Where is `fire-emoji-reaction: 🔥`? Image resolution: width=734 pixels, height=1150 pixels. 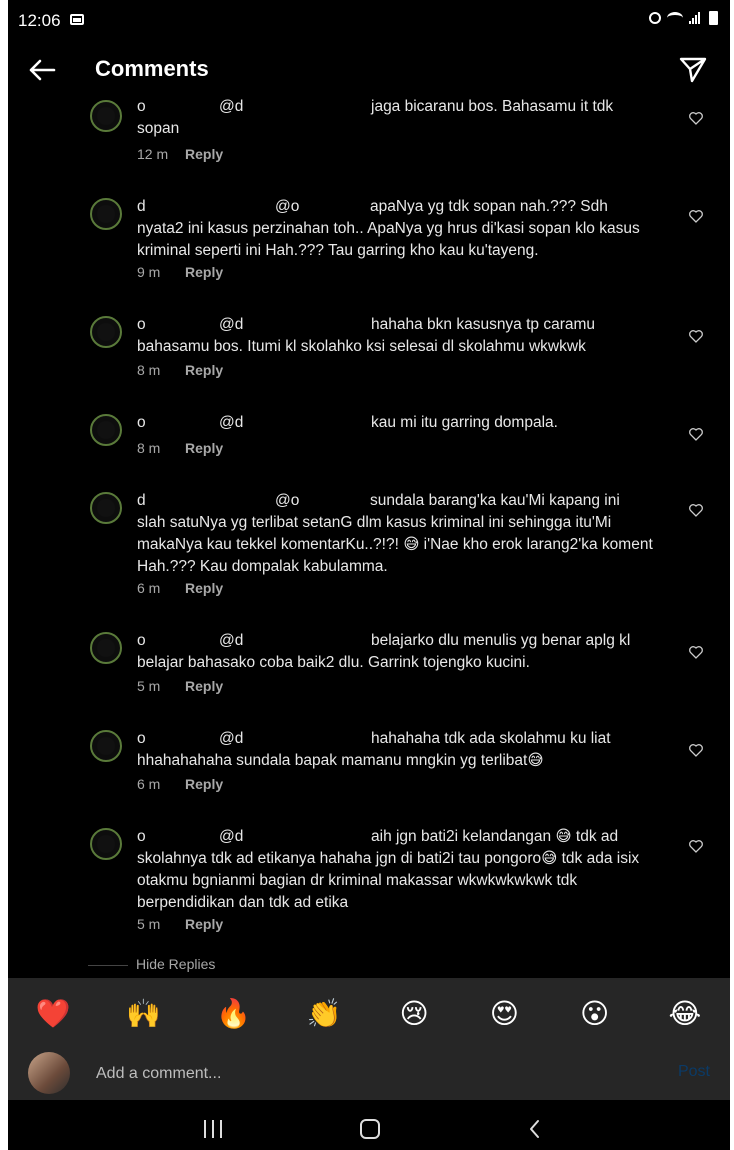
fire-emoji-reaction: 🔥 is located at coordinates (234, 1013).